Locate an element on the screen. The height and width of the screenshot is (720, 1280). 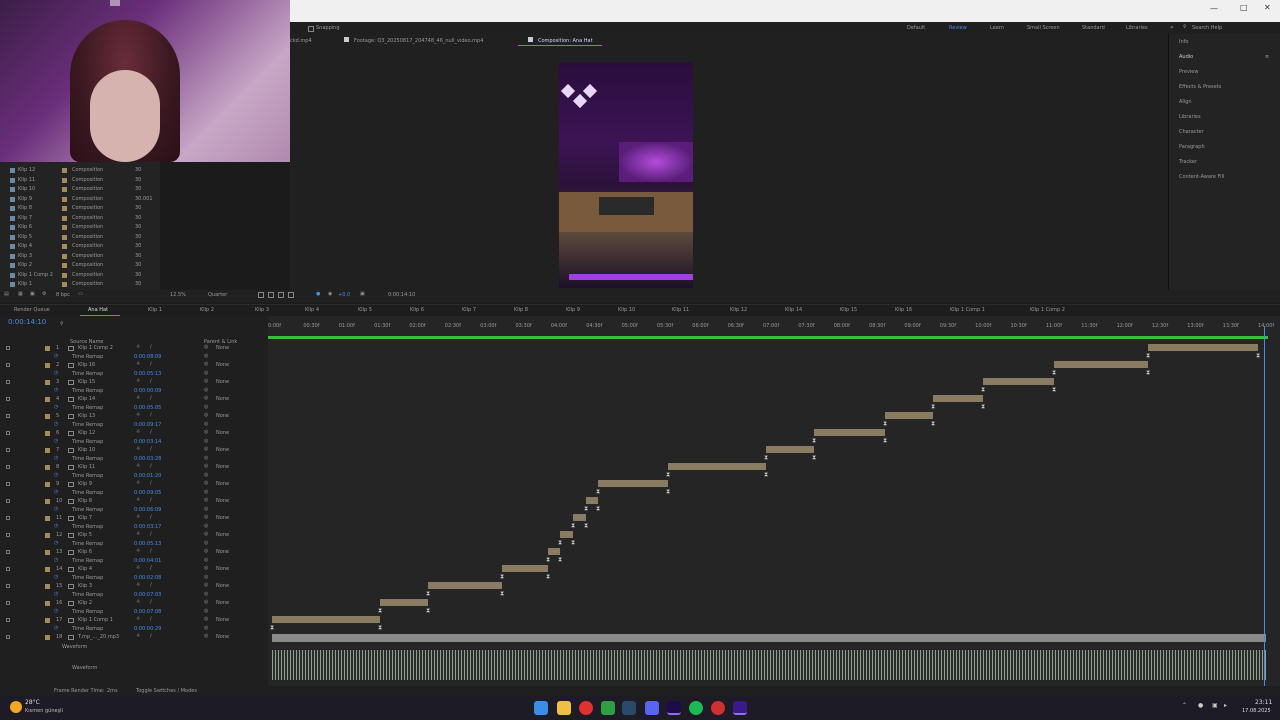
time-remap-row: ◷ Time Remap 0:00:00:29 ◎ is located at coordinates (134, 629).